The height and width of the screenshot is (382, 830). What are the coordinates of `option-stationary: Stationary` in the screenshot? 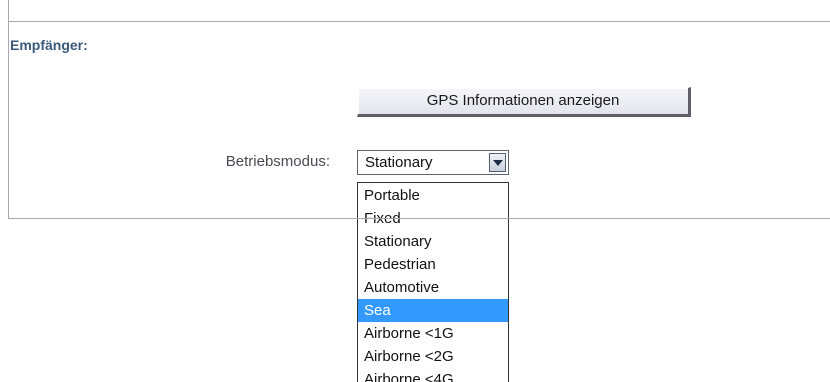 It's located at (433, 241).